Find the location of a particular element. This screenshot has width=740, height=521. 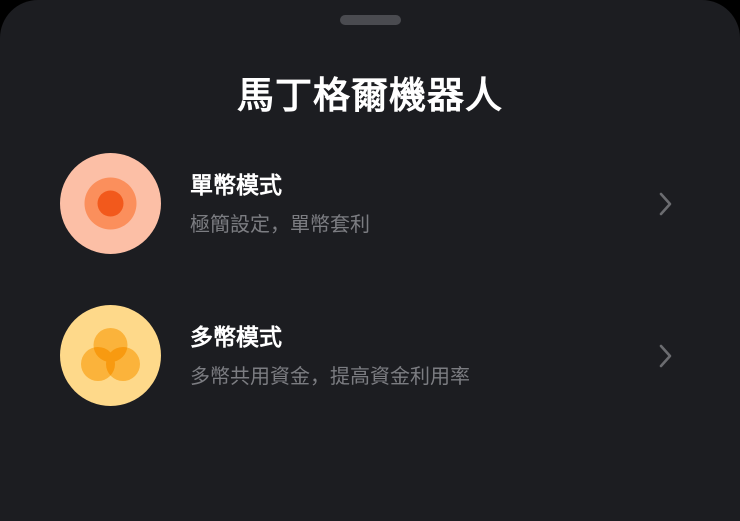

mode-description: 極簡設定，單幣套利 is located at coordinates (280, 224).